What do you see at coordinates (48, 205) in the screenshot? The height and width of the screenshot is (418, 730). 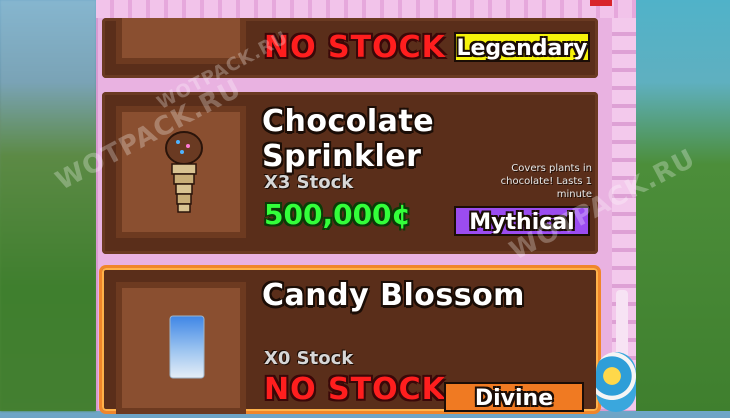 I see `background-left` at bounding box center [48, 205].